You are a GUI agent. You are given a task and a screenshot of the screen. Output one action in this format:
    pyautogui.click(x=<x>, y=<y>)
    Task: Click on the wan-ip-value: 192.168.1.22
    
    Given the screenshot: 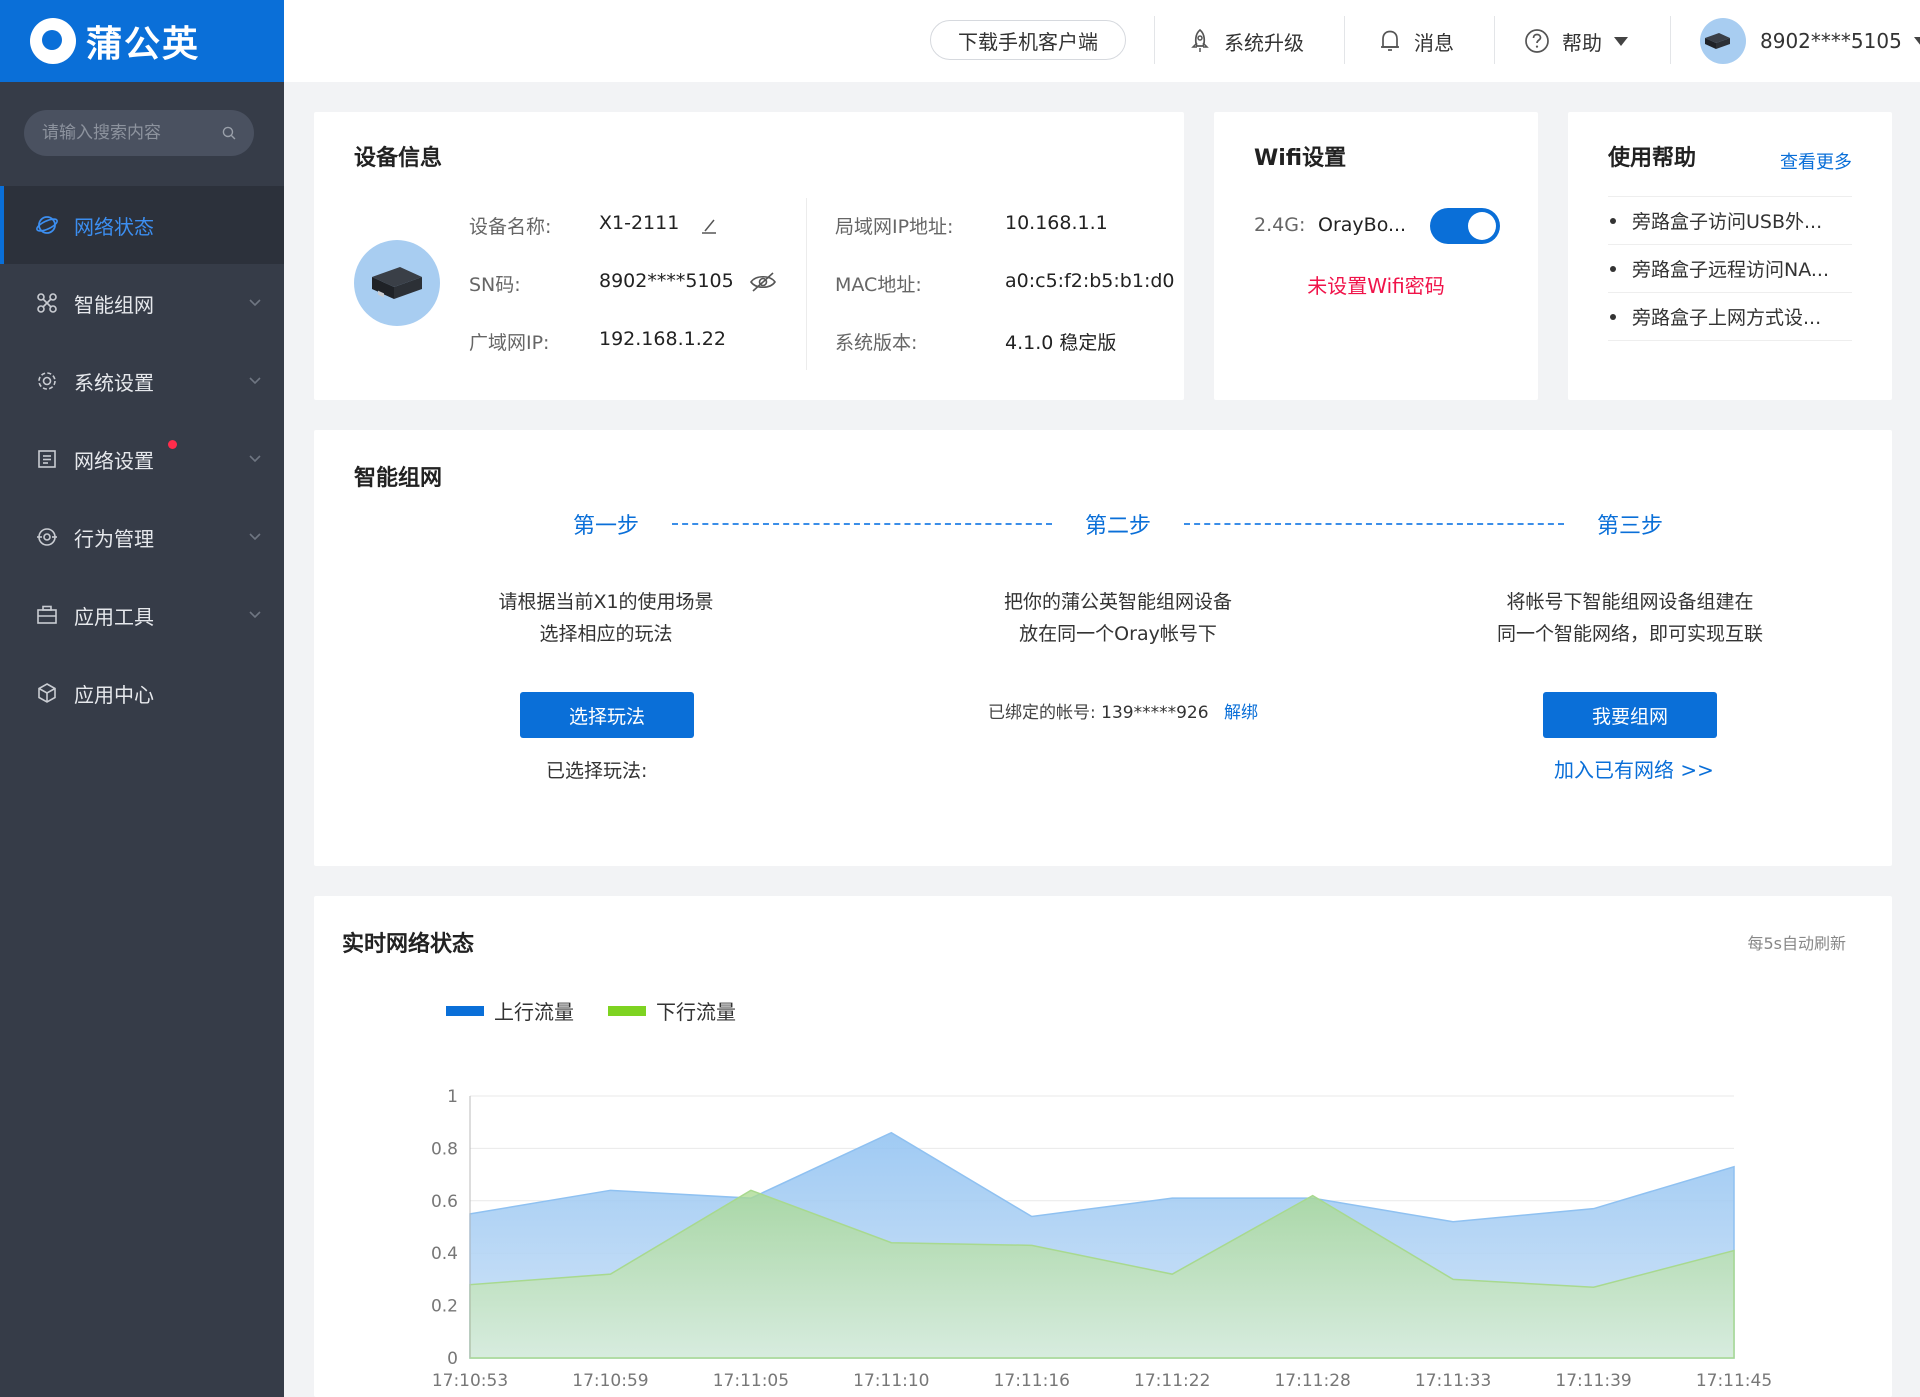 What is the action you would take?
    pyautogui.click(x=662, y=339)
    